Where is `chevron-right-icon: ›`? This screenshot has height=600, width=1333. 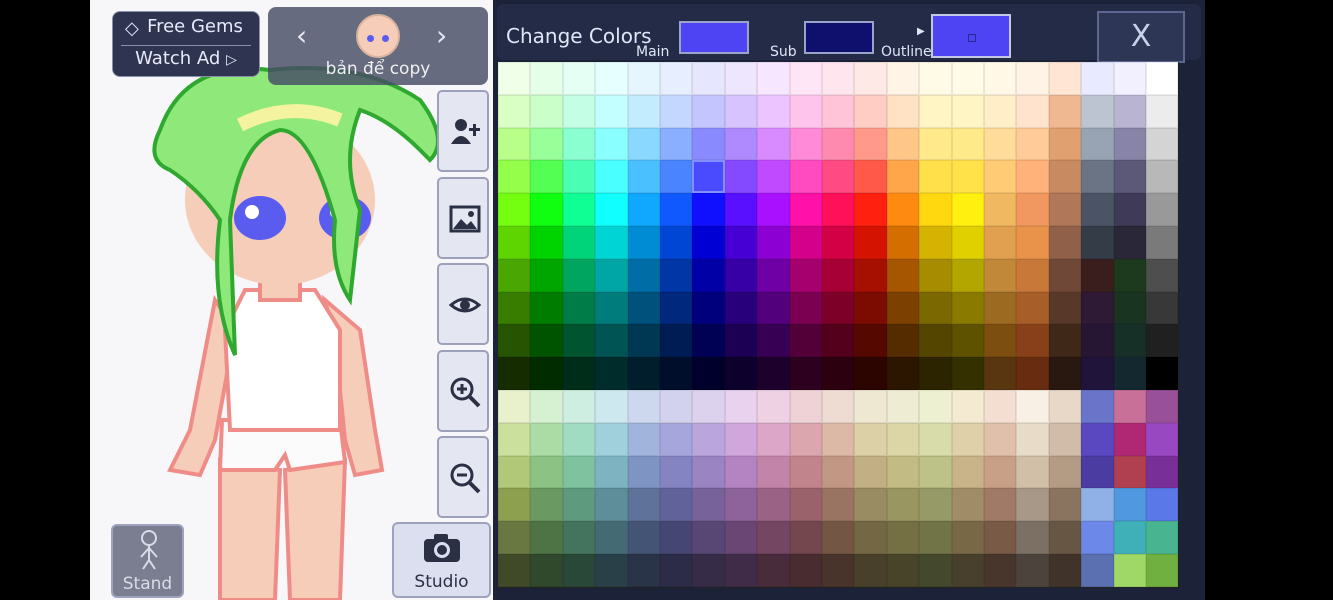 chevron-right-icon: › is located at coordinates (441, 35).